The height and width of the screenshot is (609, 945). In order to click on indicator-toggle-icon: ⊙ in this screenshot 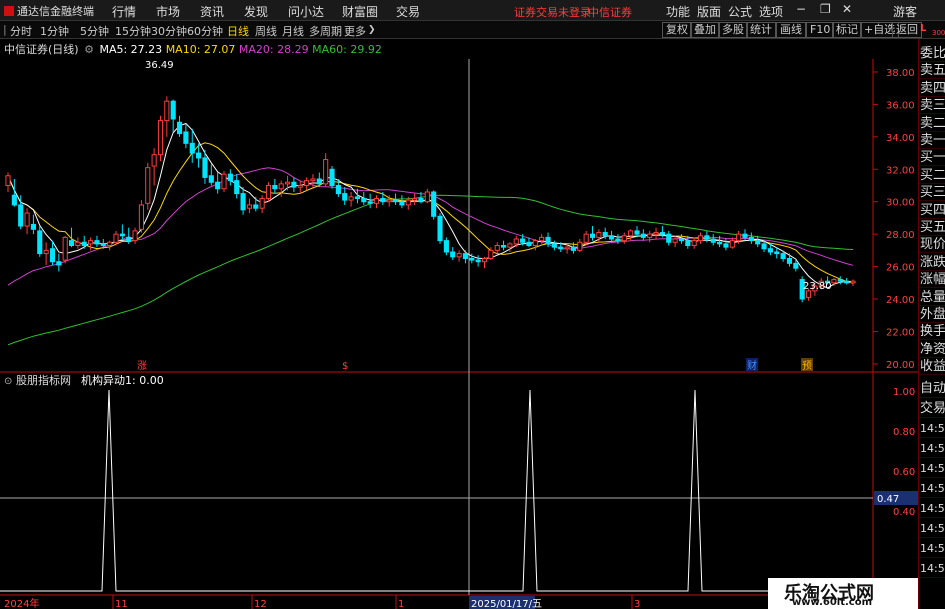, I will do `click(8, 381)`.